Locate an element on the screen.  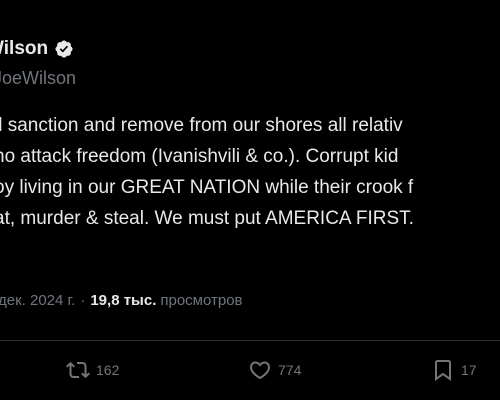
tweet-date: дек. 2024 г. is located at coordinates (37, 300).